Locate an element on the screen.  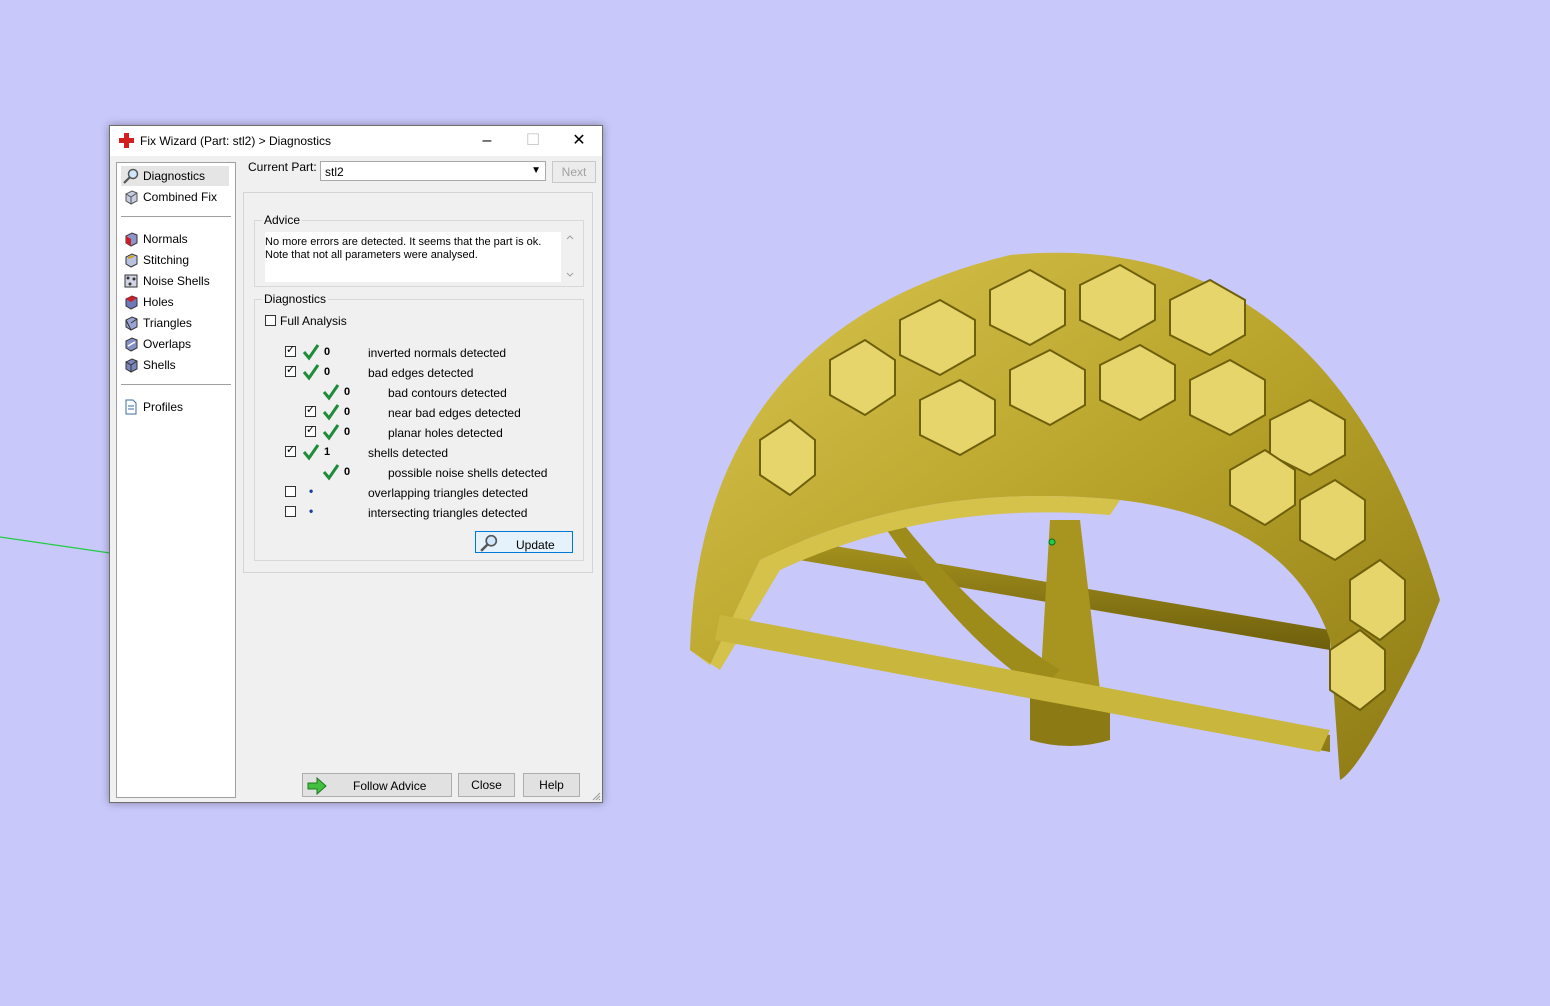
stitching-cube-icon is located at coordinates (131, 260).